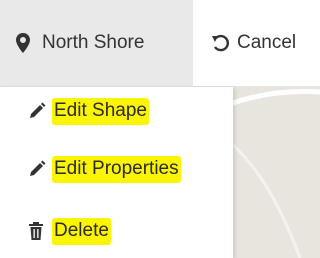  I want to click on menu-item-label: Delete, so click(81, 231).